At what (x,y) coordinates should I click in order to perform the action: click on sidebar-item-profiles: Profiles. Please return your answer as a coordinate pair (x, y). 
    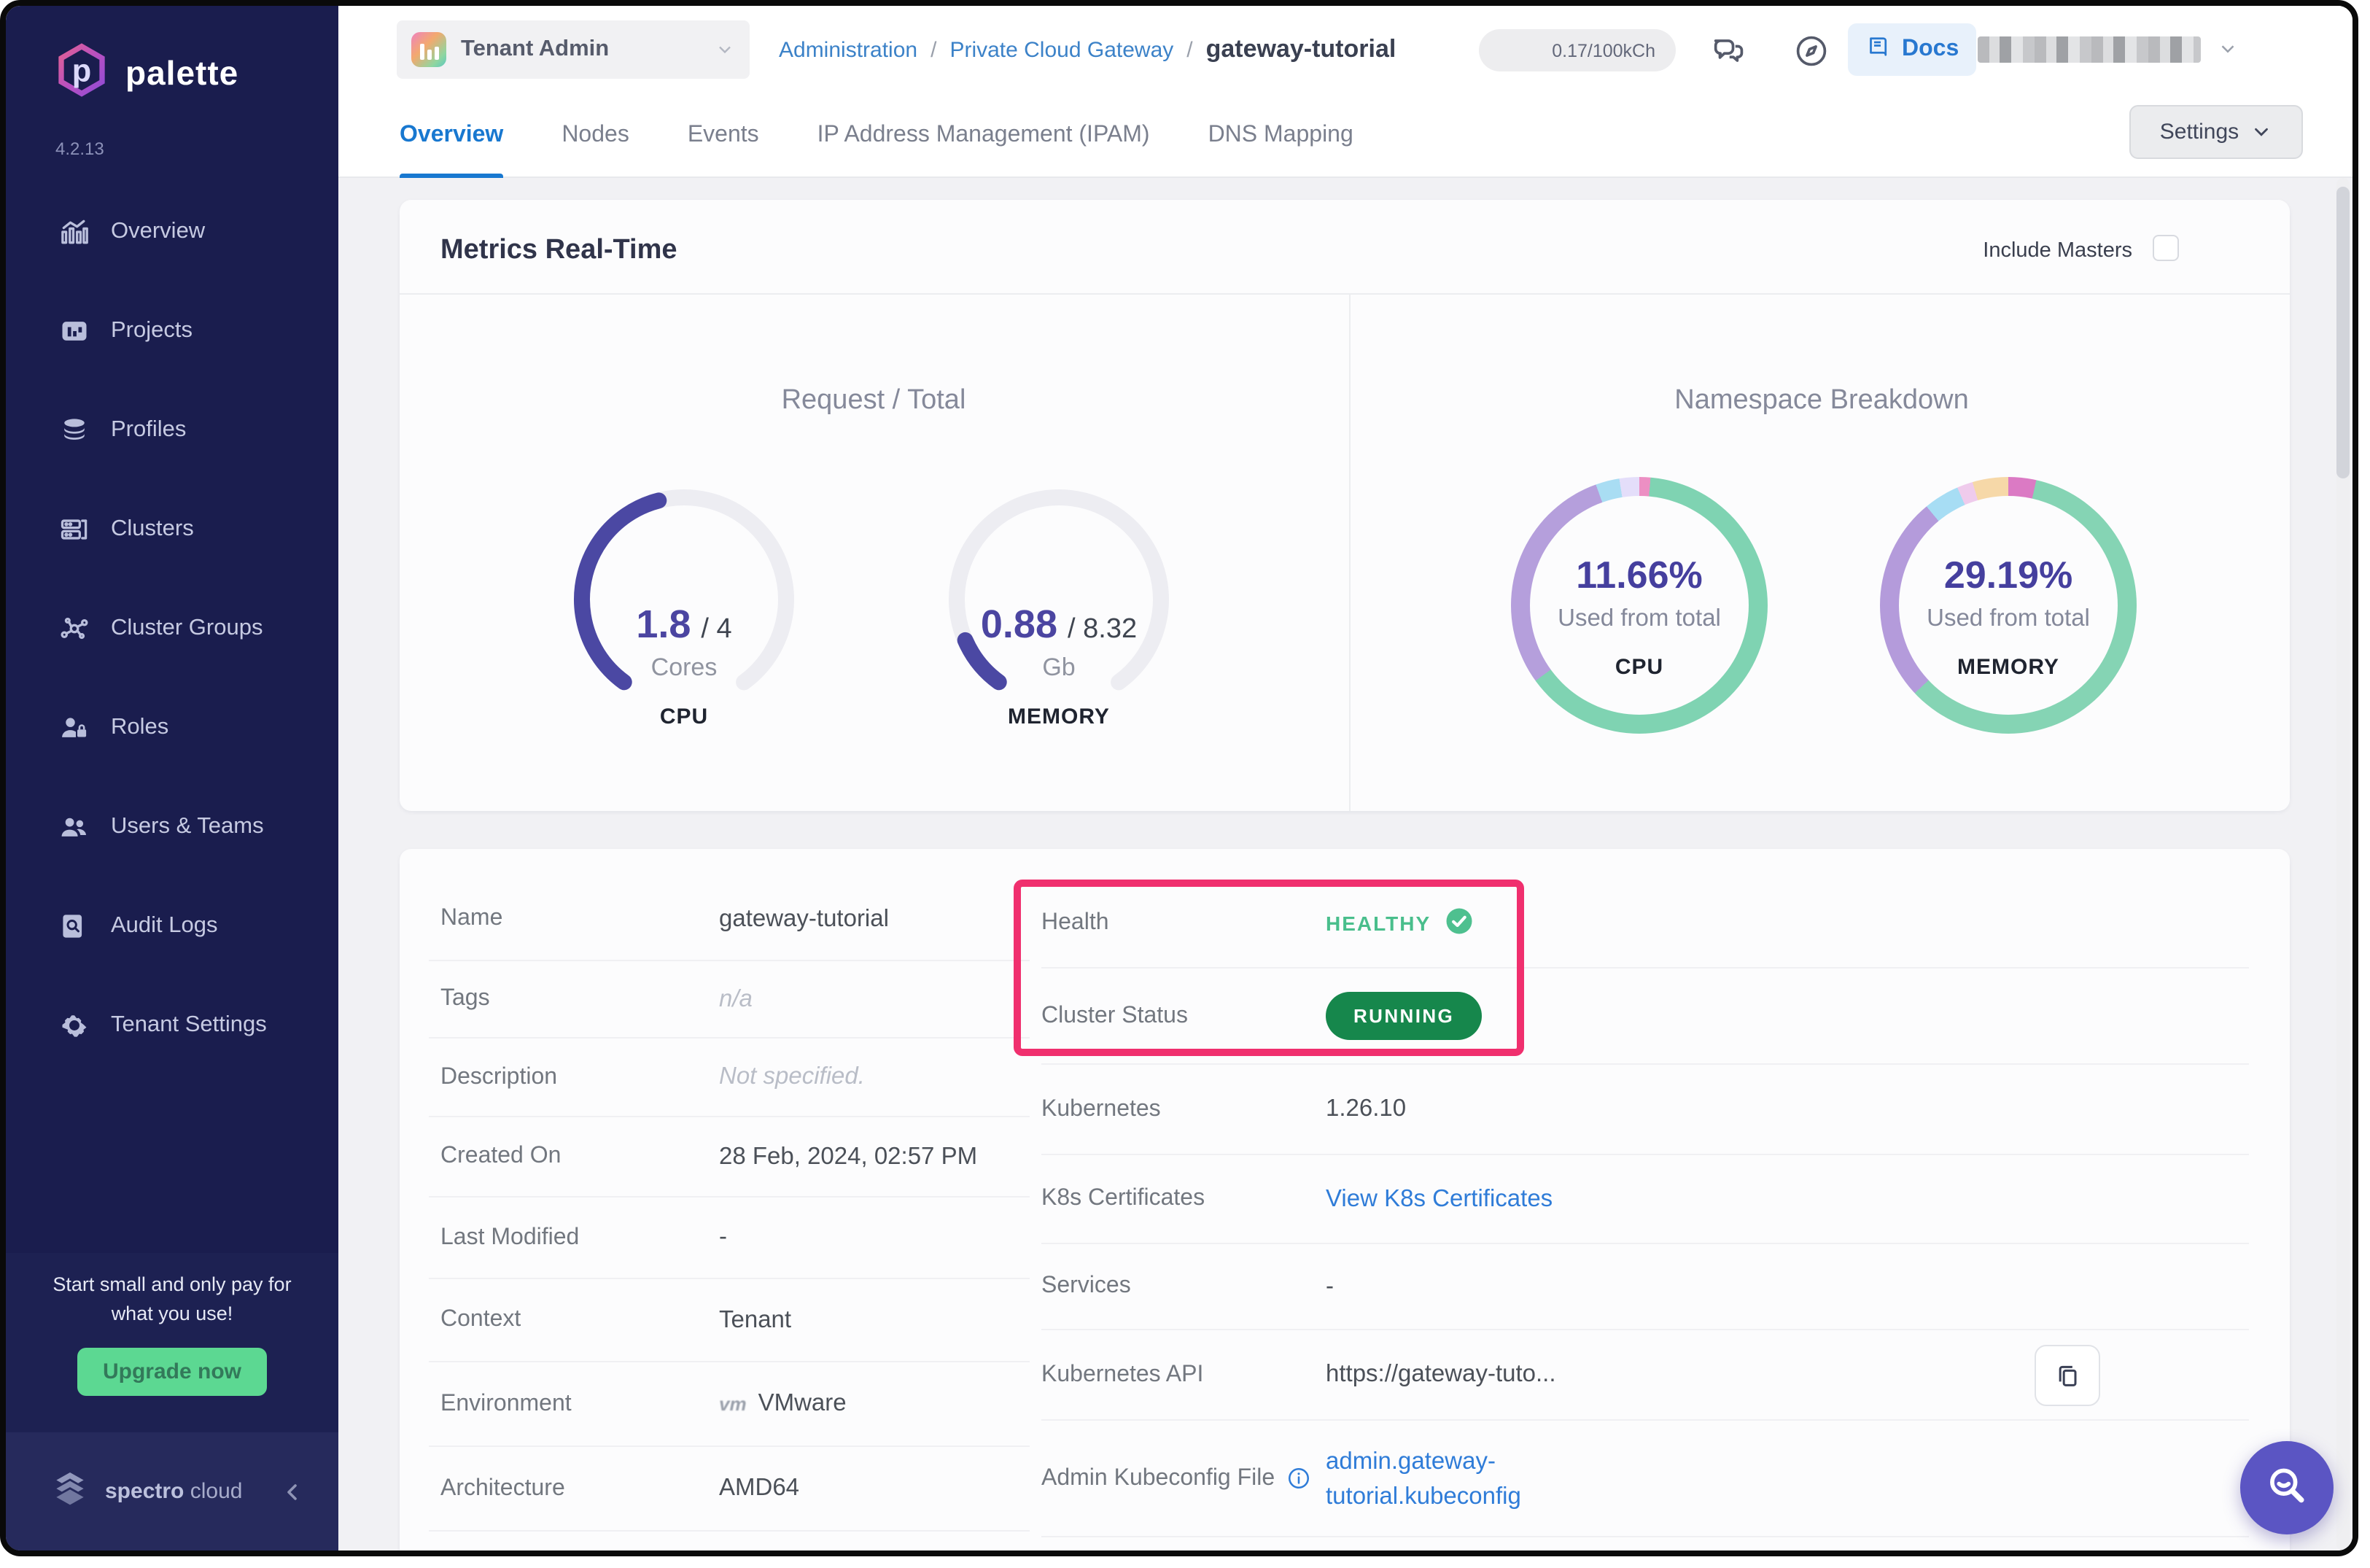
    Looking at the image, I should click on (172, 430).